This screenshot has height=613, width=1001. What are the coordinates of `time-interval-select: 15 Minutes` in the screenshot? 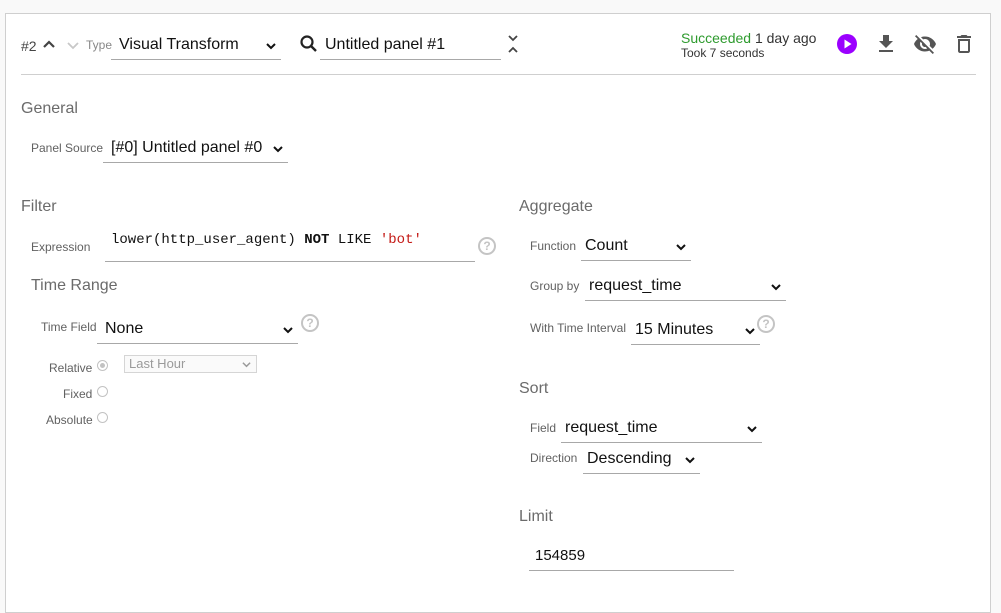 It's located at (695, 329).